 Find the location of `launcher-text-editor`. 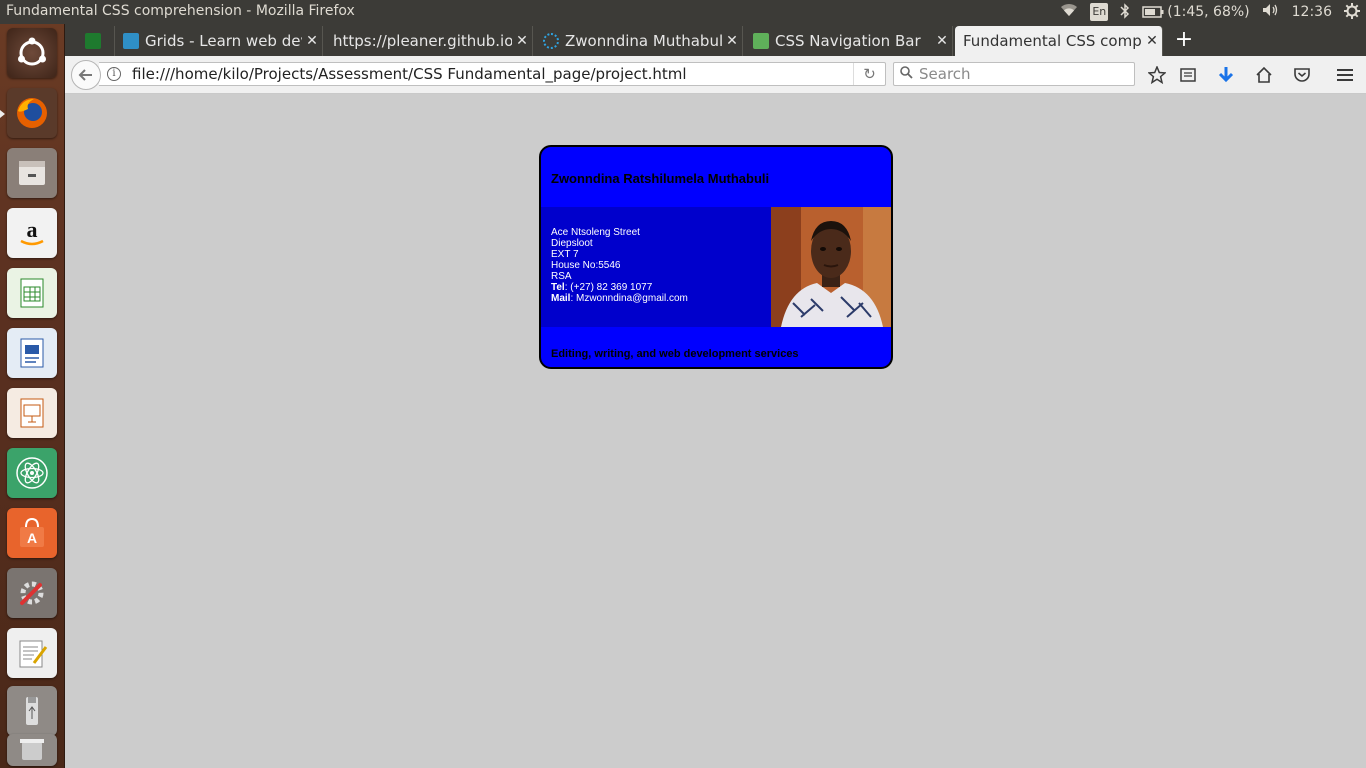

launcher-text-editor is located at coordinates (32, 653).